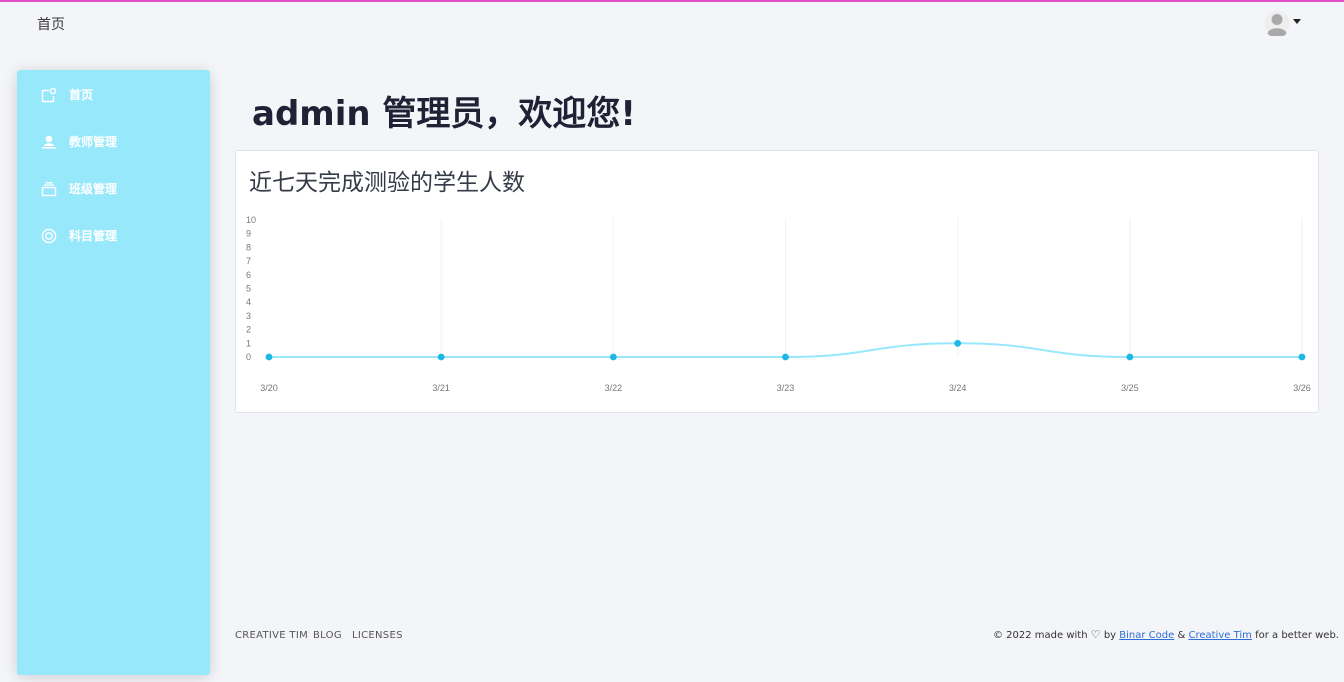 The image size is (1344, 682). Describe the element at coordinates (51, 25) in the screenshot. I see `page-title: 首页` at that location.